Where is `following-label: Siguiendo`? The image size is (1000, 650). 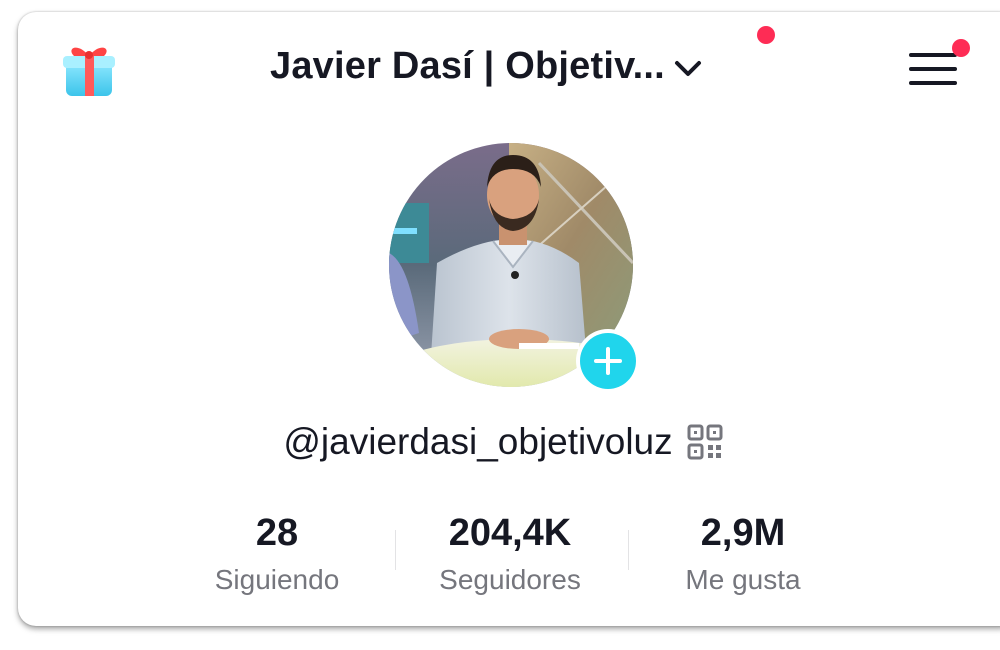 following-label: Siguiendo is located at coordinates (277, 579).